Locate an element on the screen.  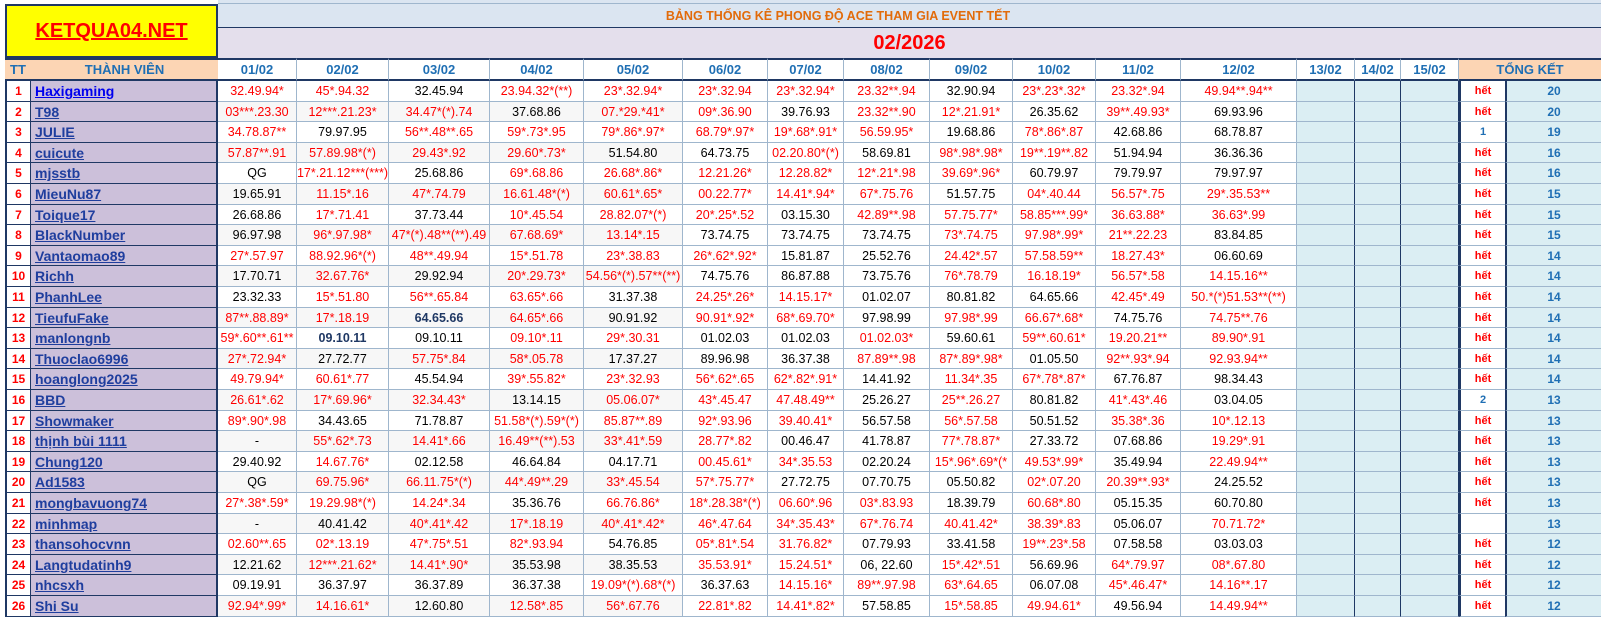
result-cell: 14.15.17* is located at coordinates (806, 297).